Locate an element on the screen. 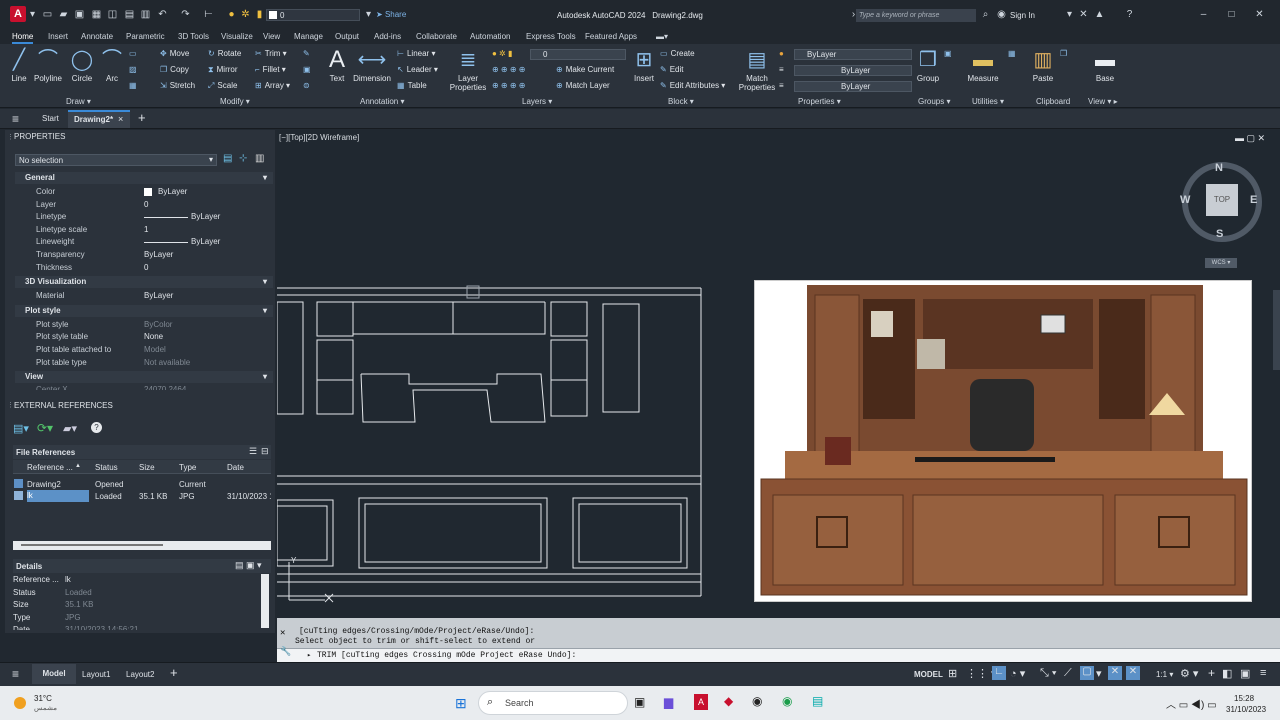 The image size is (1280, 720). scroll-thumb is located at coordinates (92, 545).